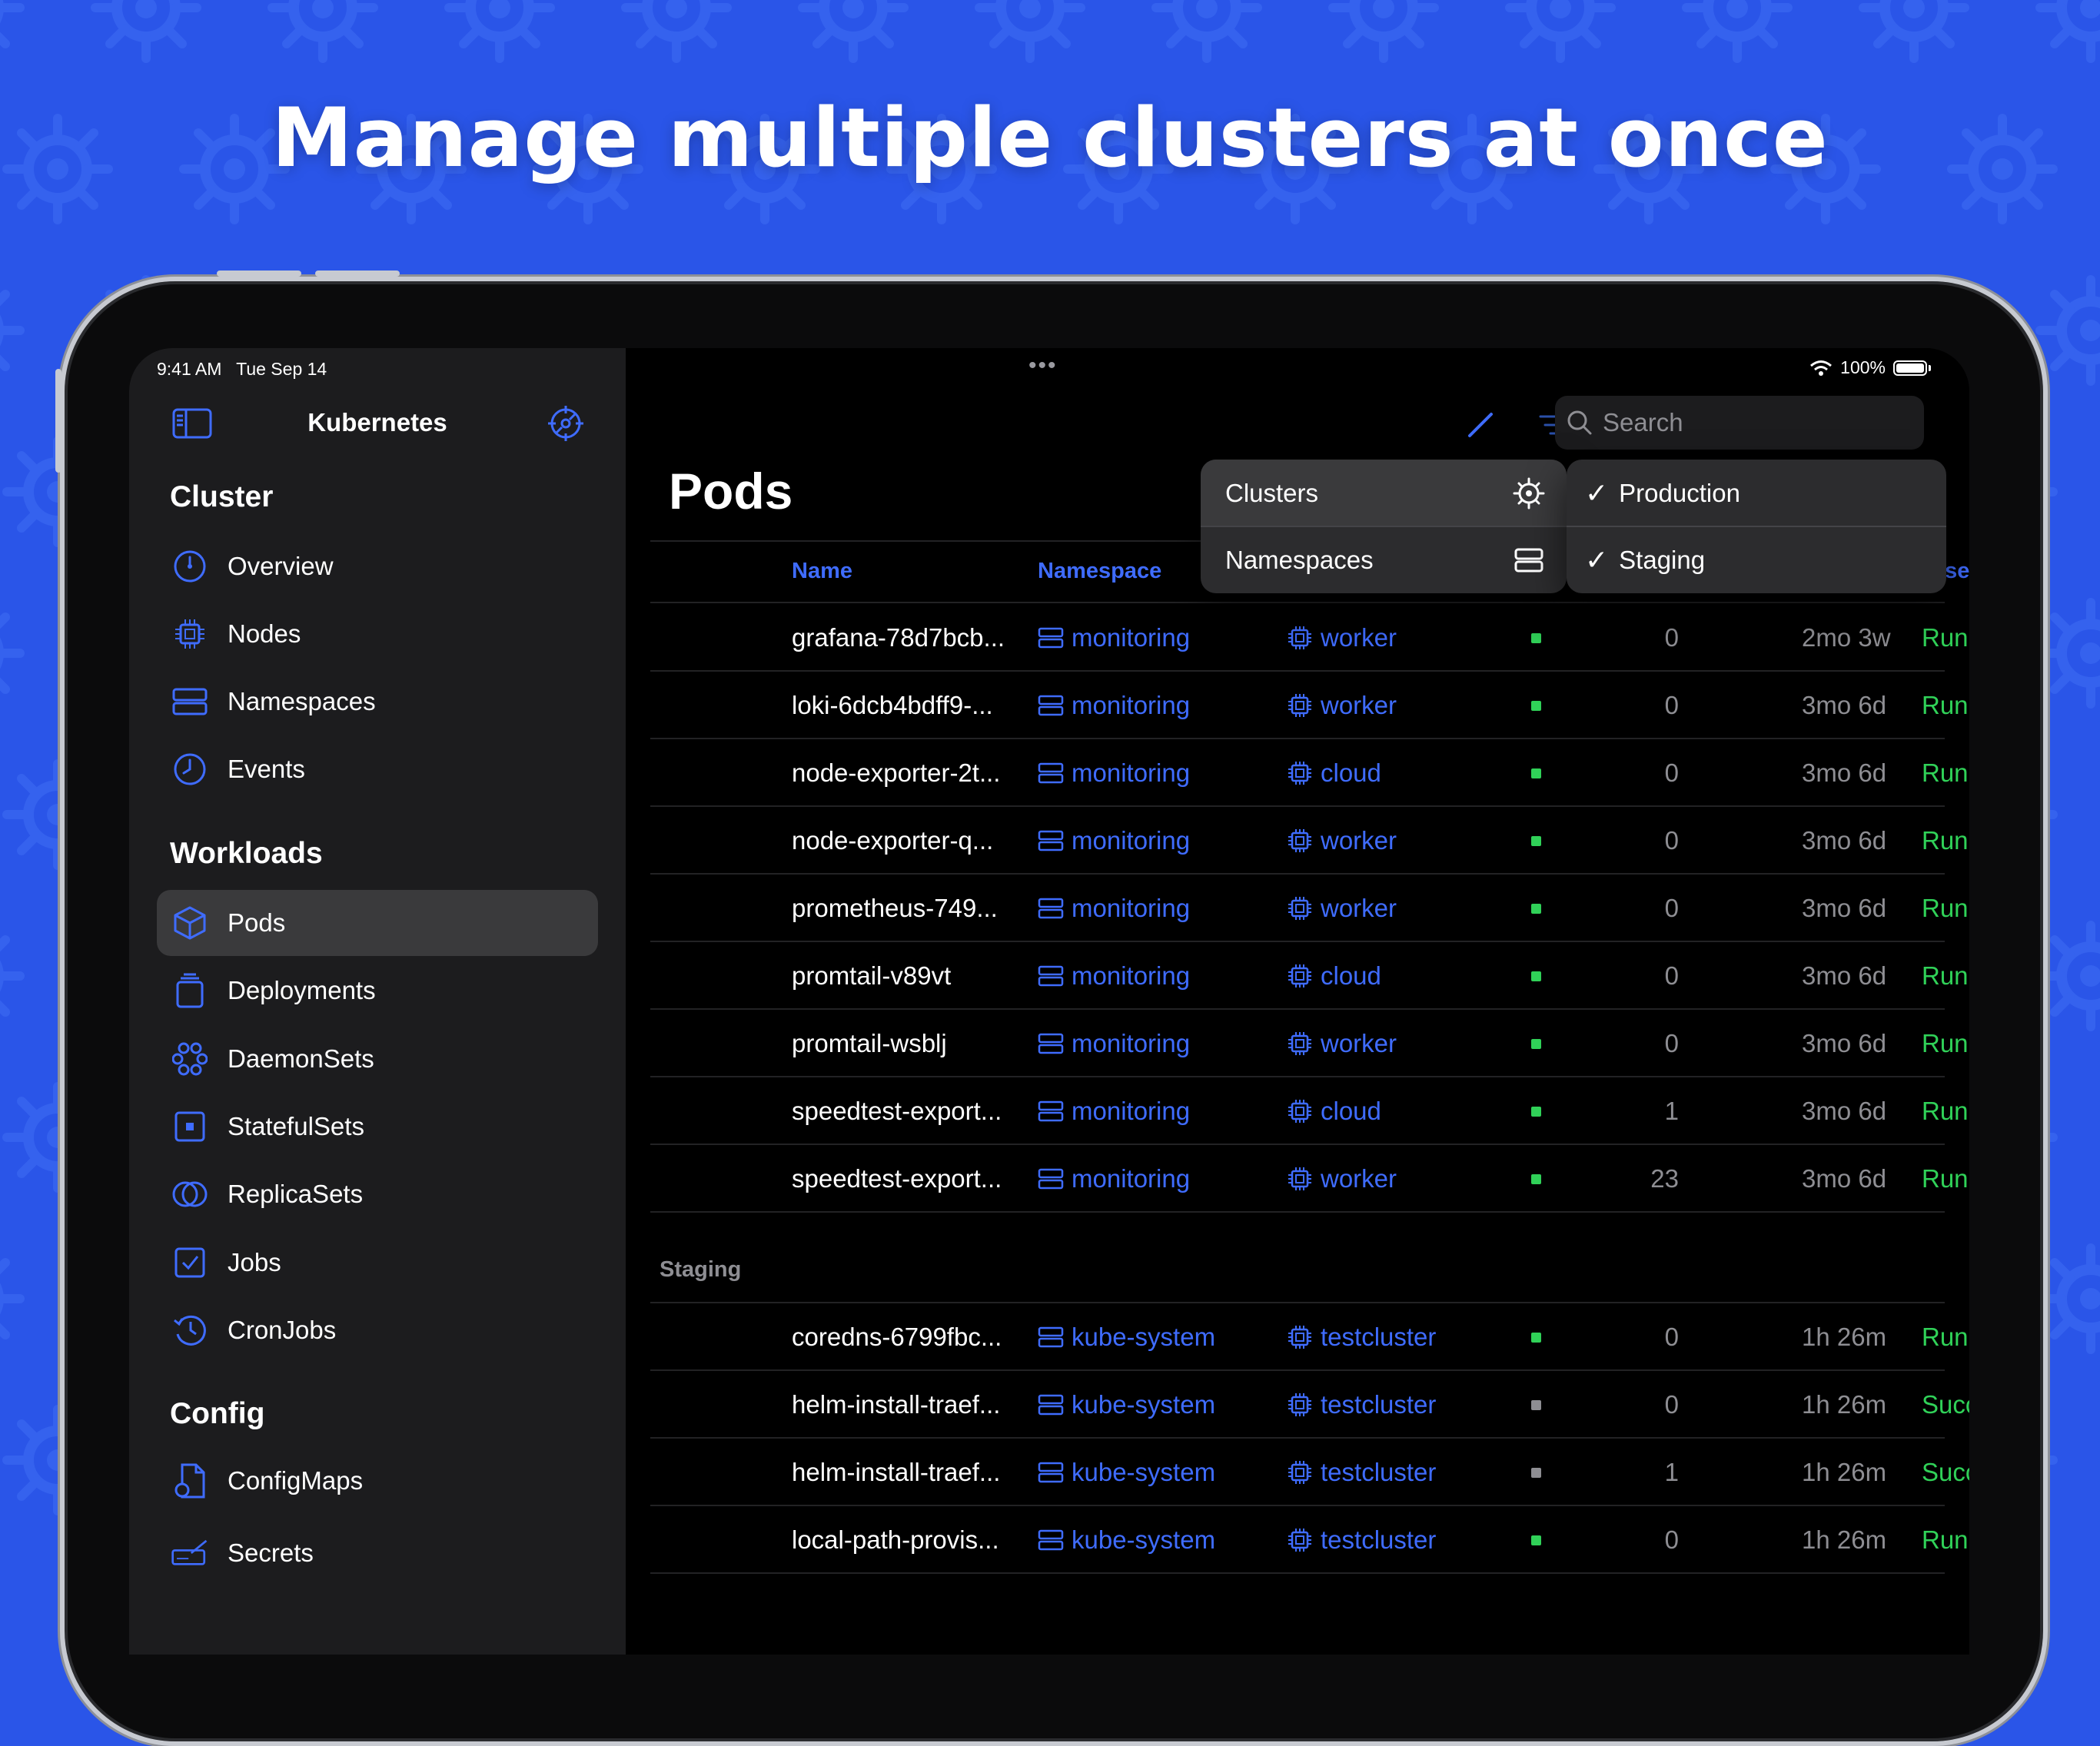 The width and height of the screenshot is (2100, 1746). I want to click on sidebar-item-daemonsets: DaemonSets, so click(377, 1059).